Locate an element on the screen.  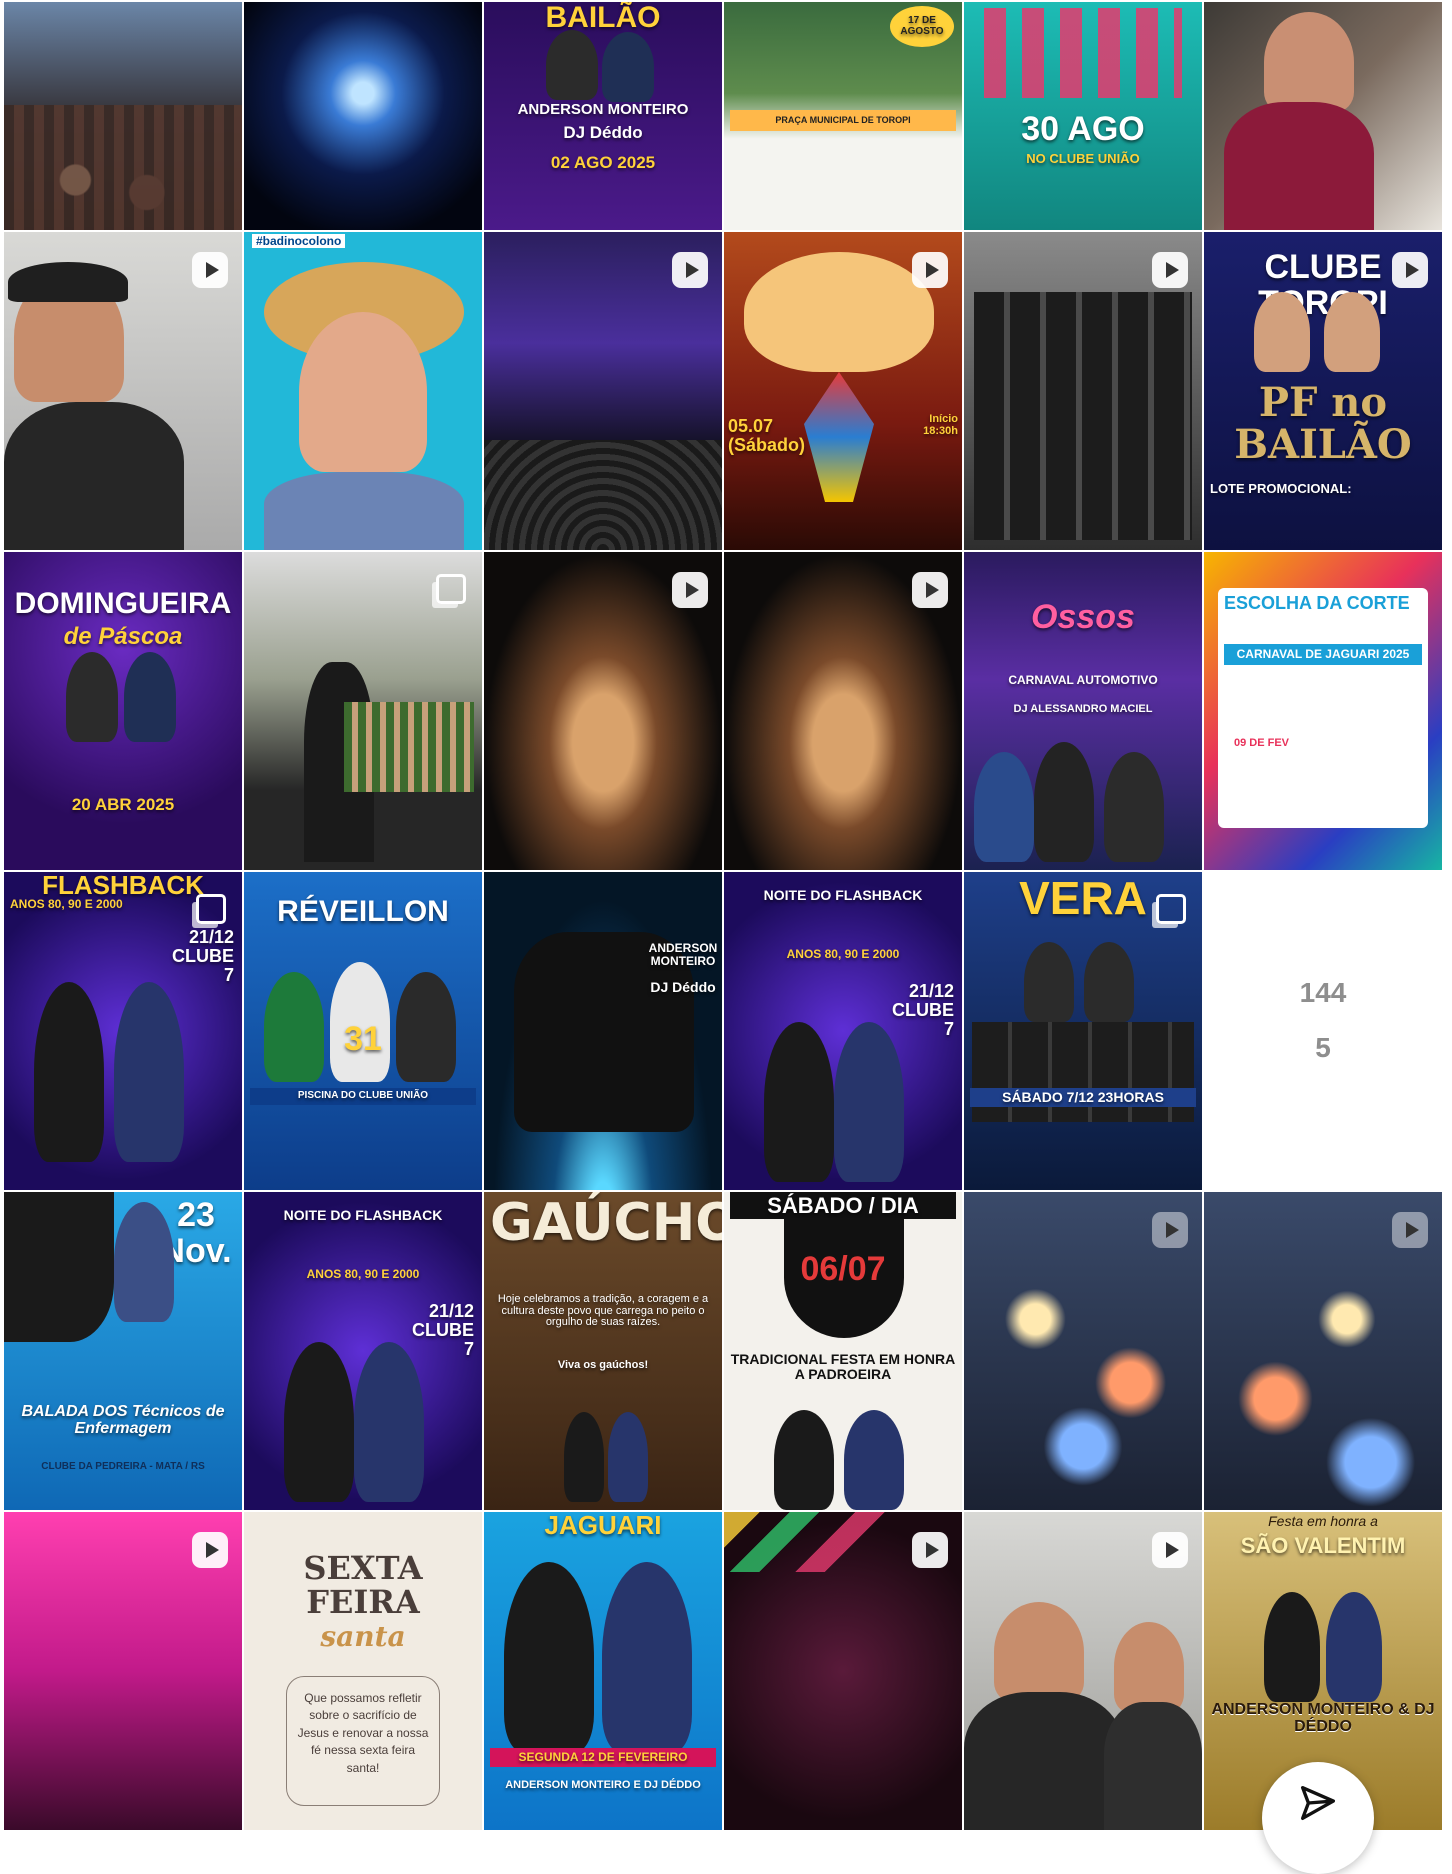
grid-post: 30 AGO NO CLUBE UNIÃO is located at coordinates (1083, 116).